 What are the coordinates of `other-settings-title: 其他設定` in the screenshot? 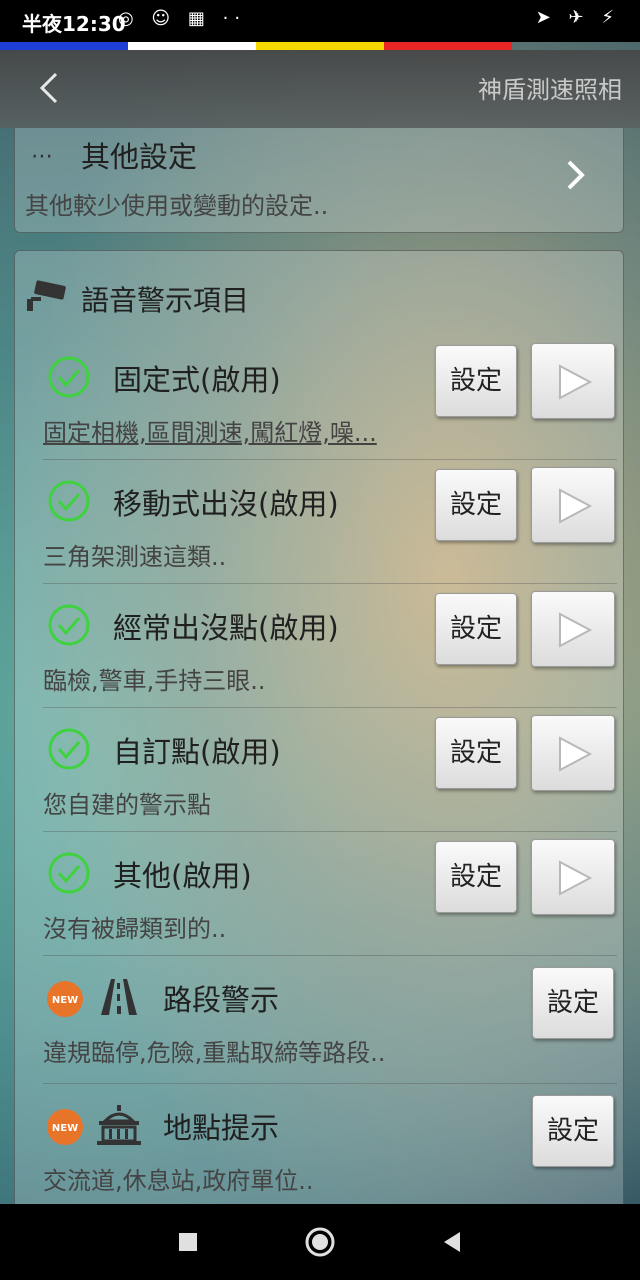 It's located at (139, 157).